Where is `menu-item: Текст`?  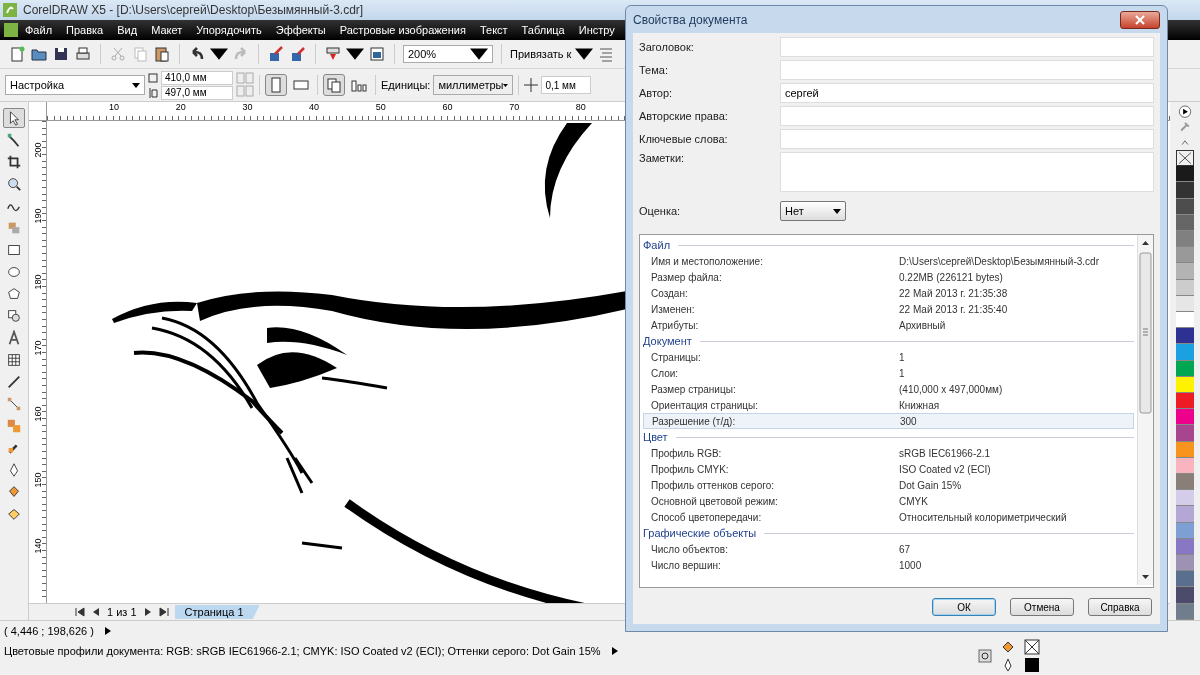
menu-item: Текст is located at coordinates (493, 30).